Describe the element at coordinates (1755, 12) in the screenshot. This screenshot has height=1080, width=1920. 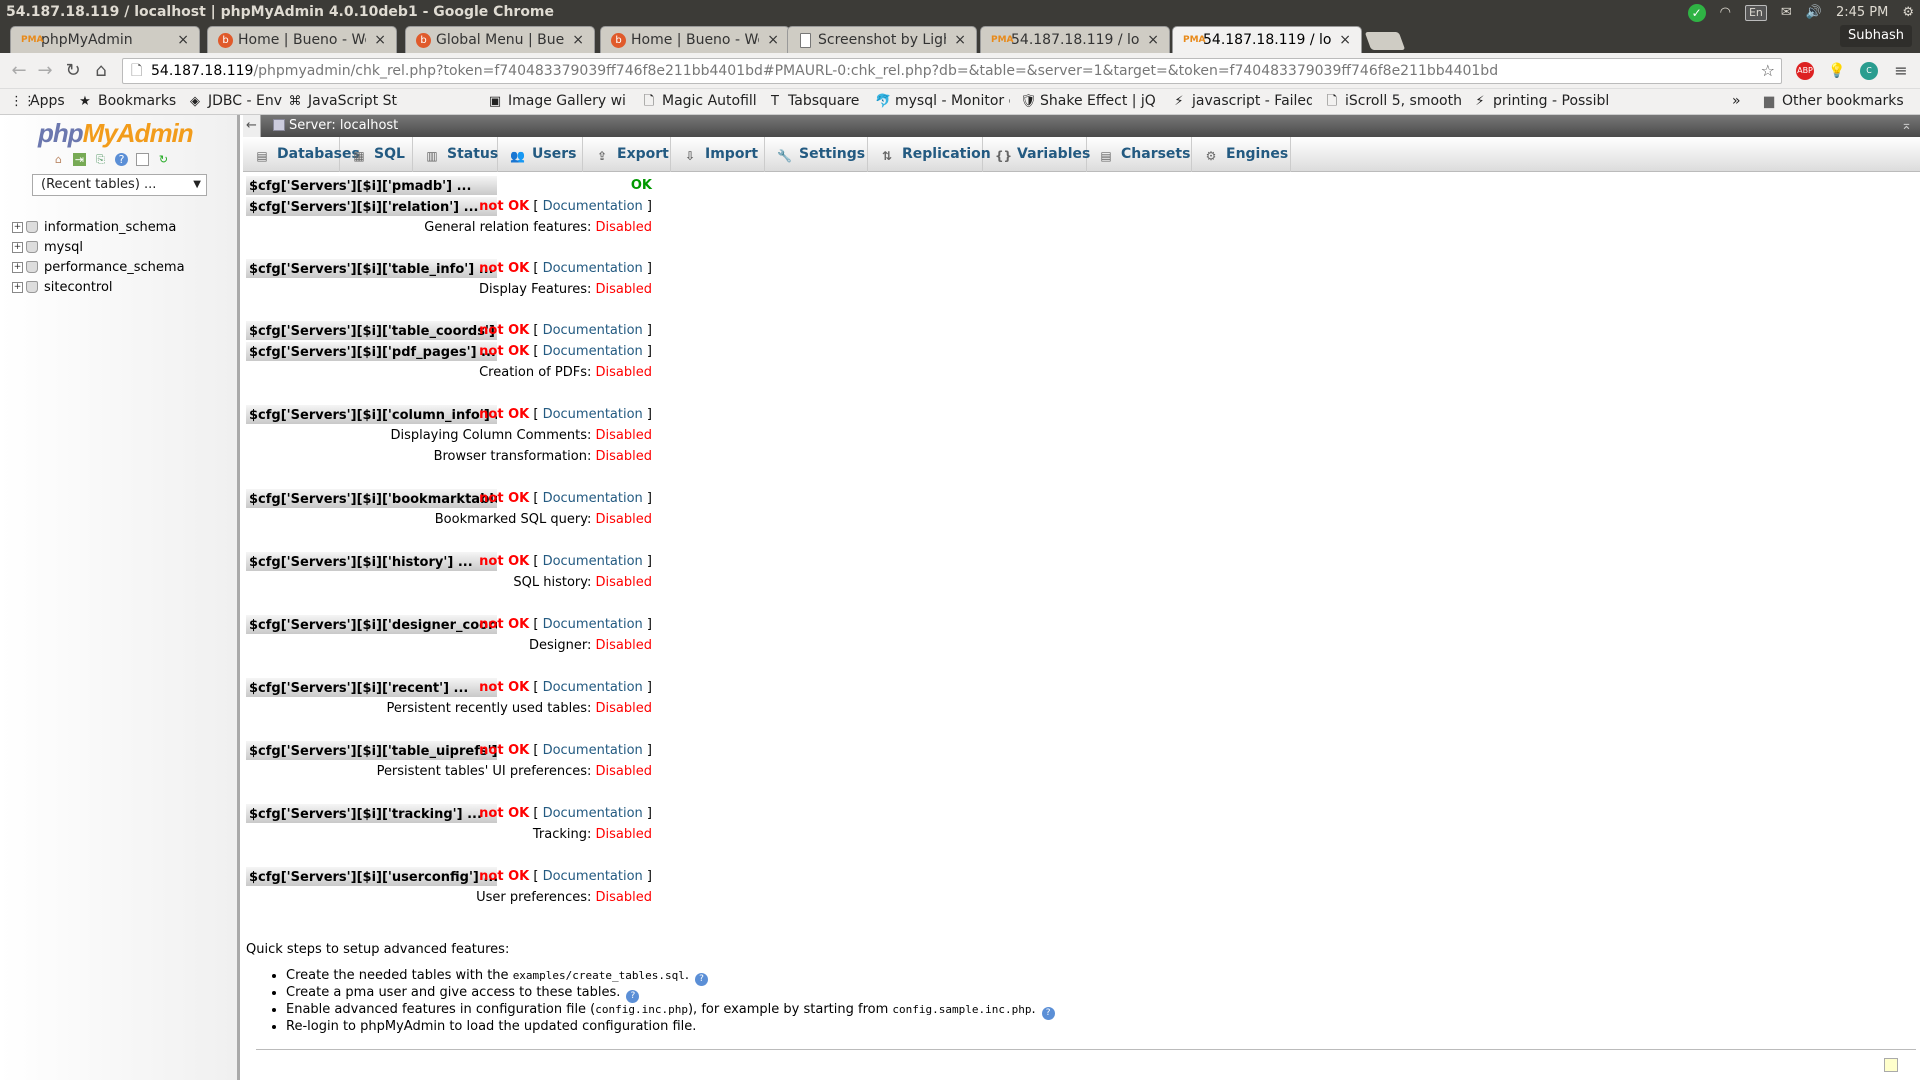
I see `keyboard-layout: En` at that location.